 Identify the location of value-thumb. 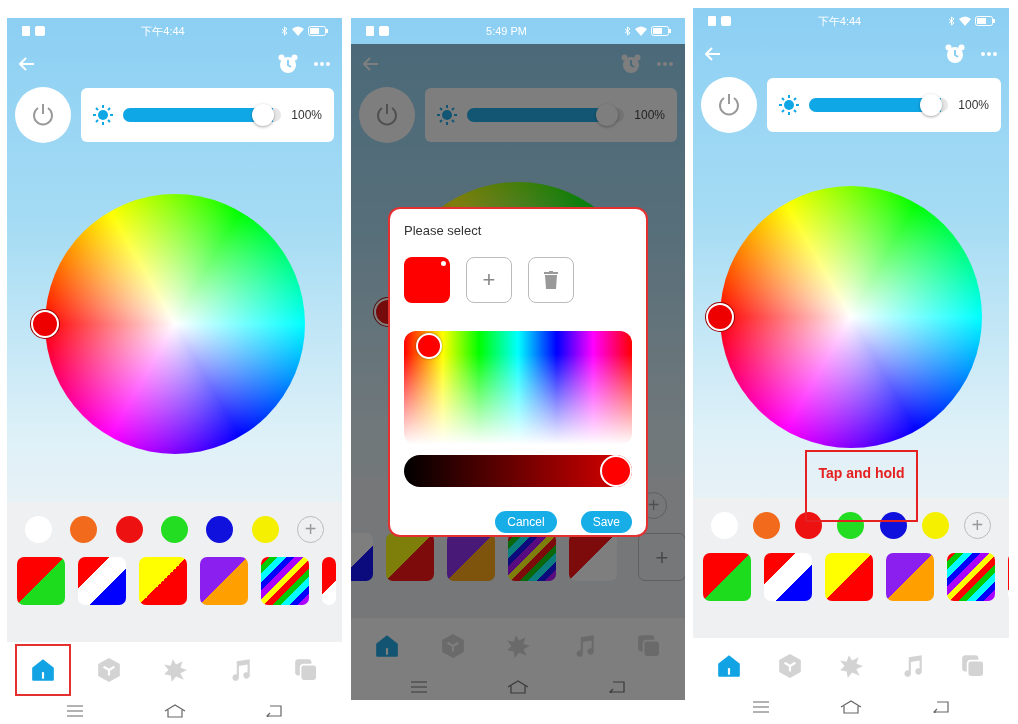
(616, 470).